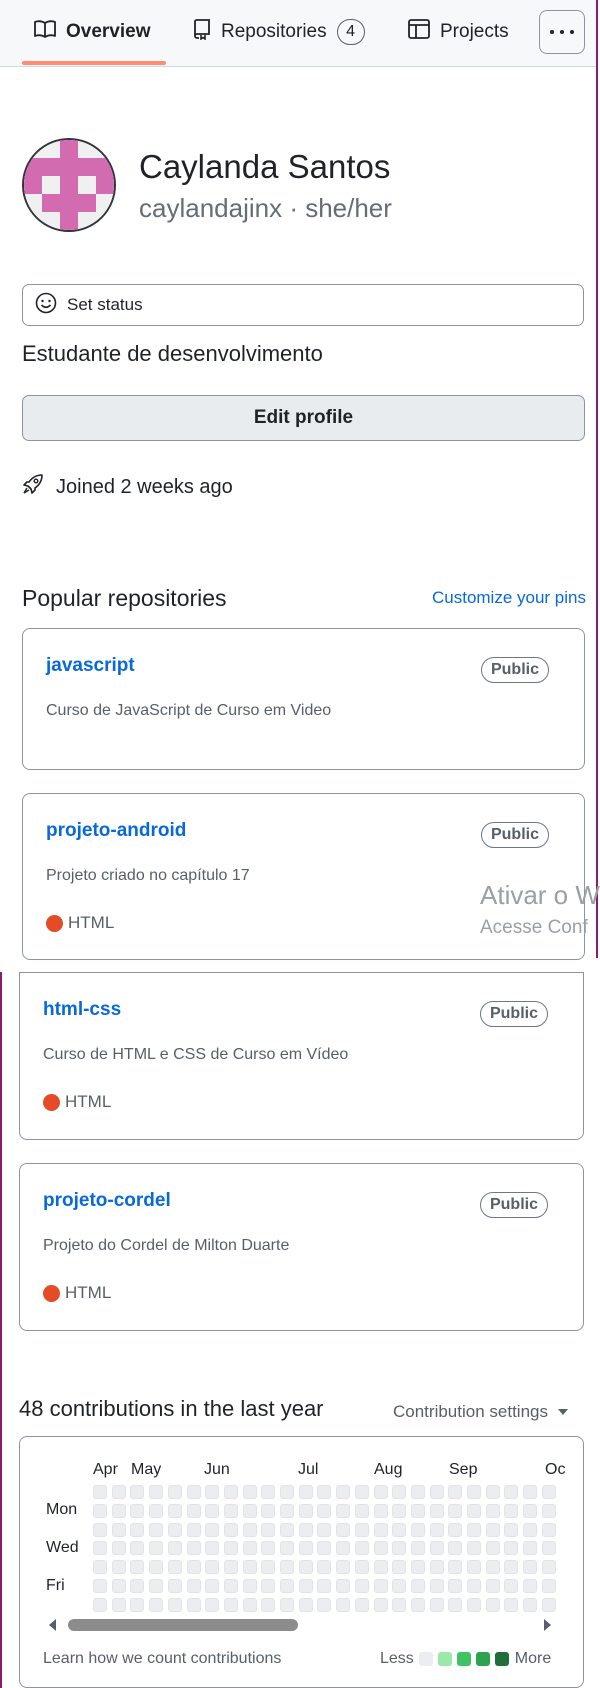  Describe the element at coordinates (279, 32) in the screenshot. I see `tab-repositories: Repositories 4` at that location.